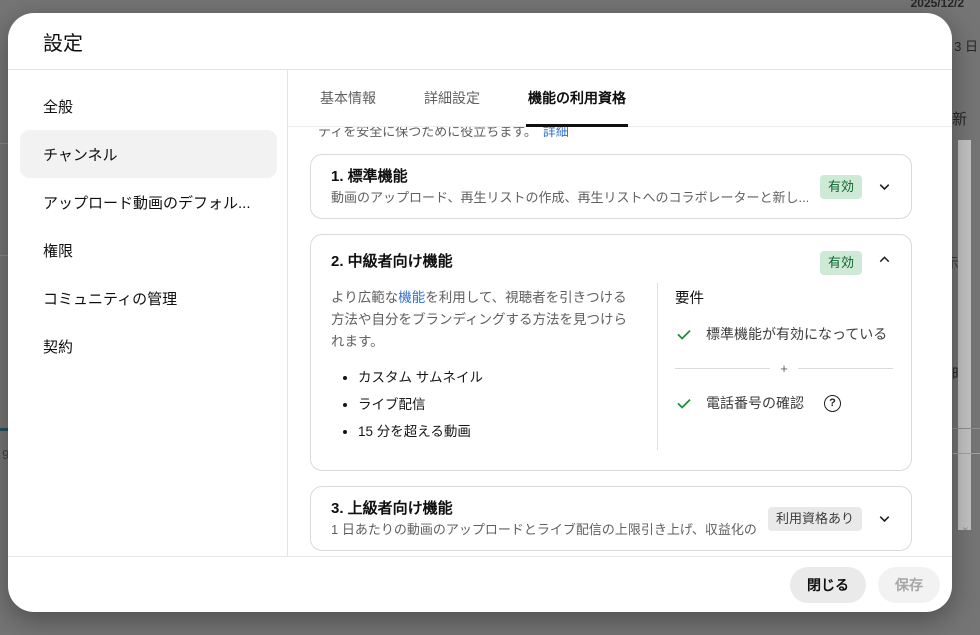 The height and width of the screenshot is (635, 980). What do you see at coordinates (148, 154) in the screenshot?
I see `sidebar-item-channel: チャンネル` at bounding box center [148, 154].